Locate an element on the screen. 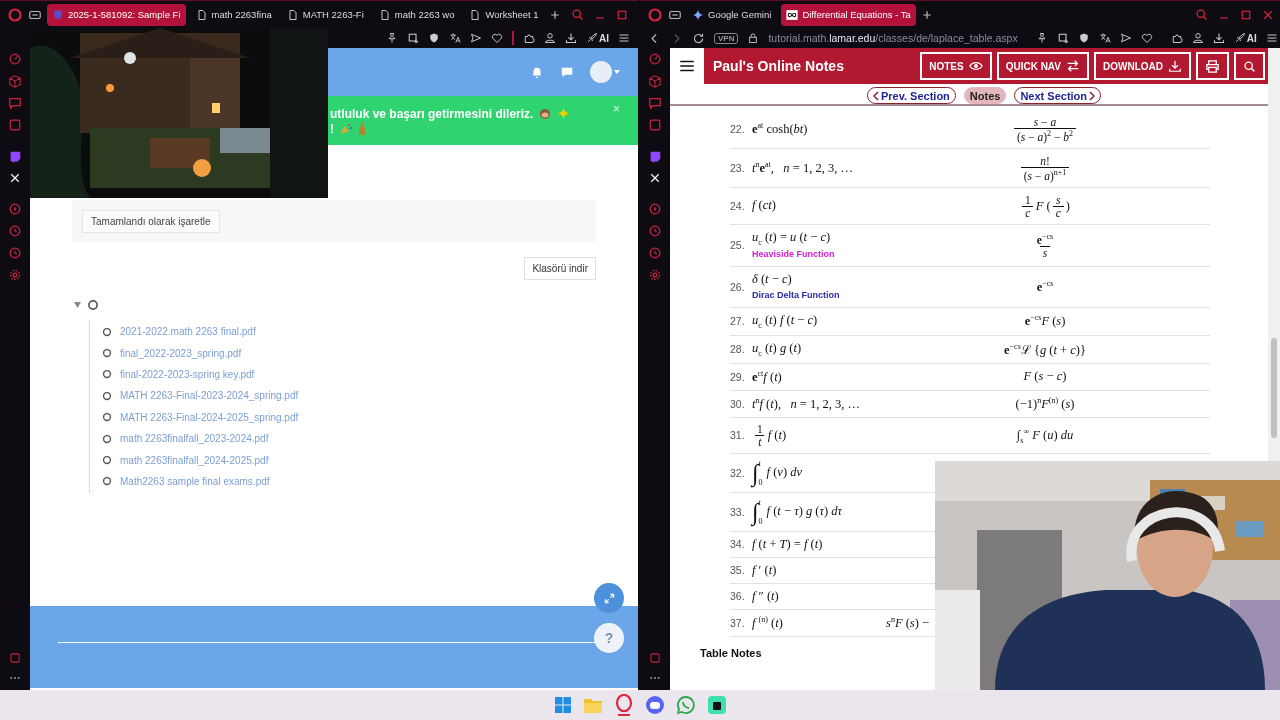  header-button: QUICK NAV is located at coordinates (1042, 66).